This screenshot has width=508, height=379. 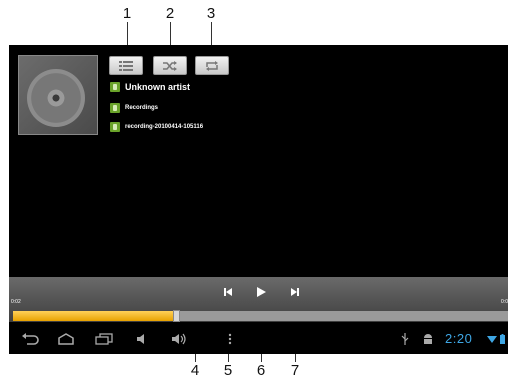 I want to click on callout-7: 7, so click(x=295, y=370).